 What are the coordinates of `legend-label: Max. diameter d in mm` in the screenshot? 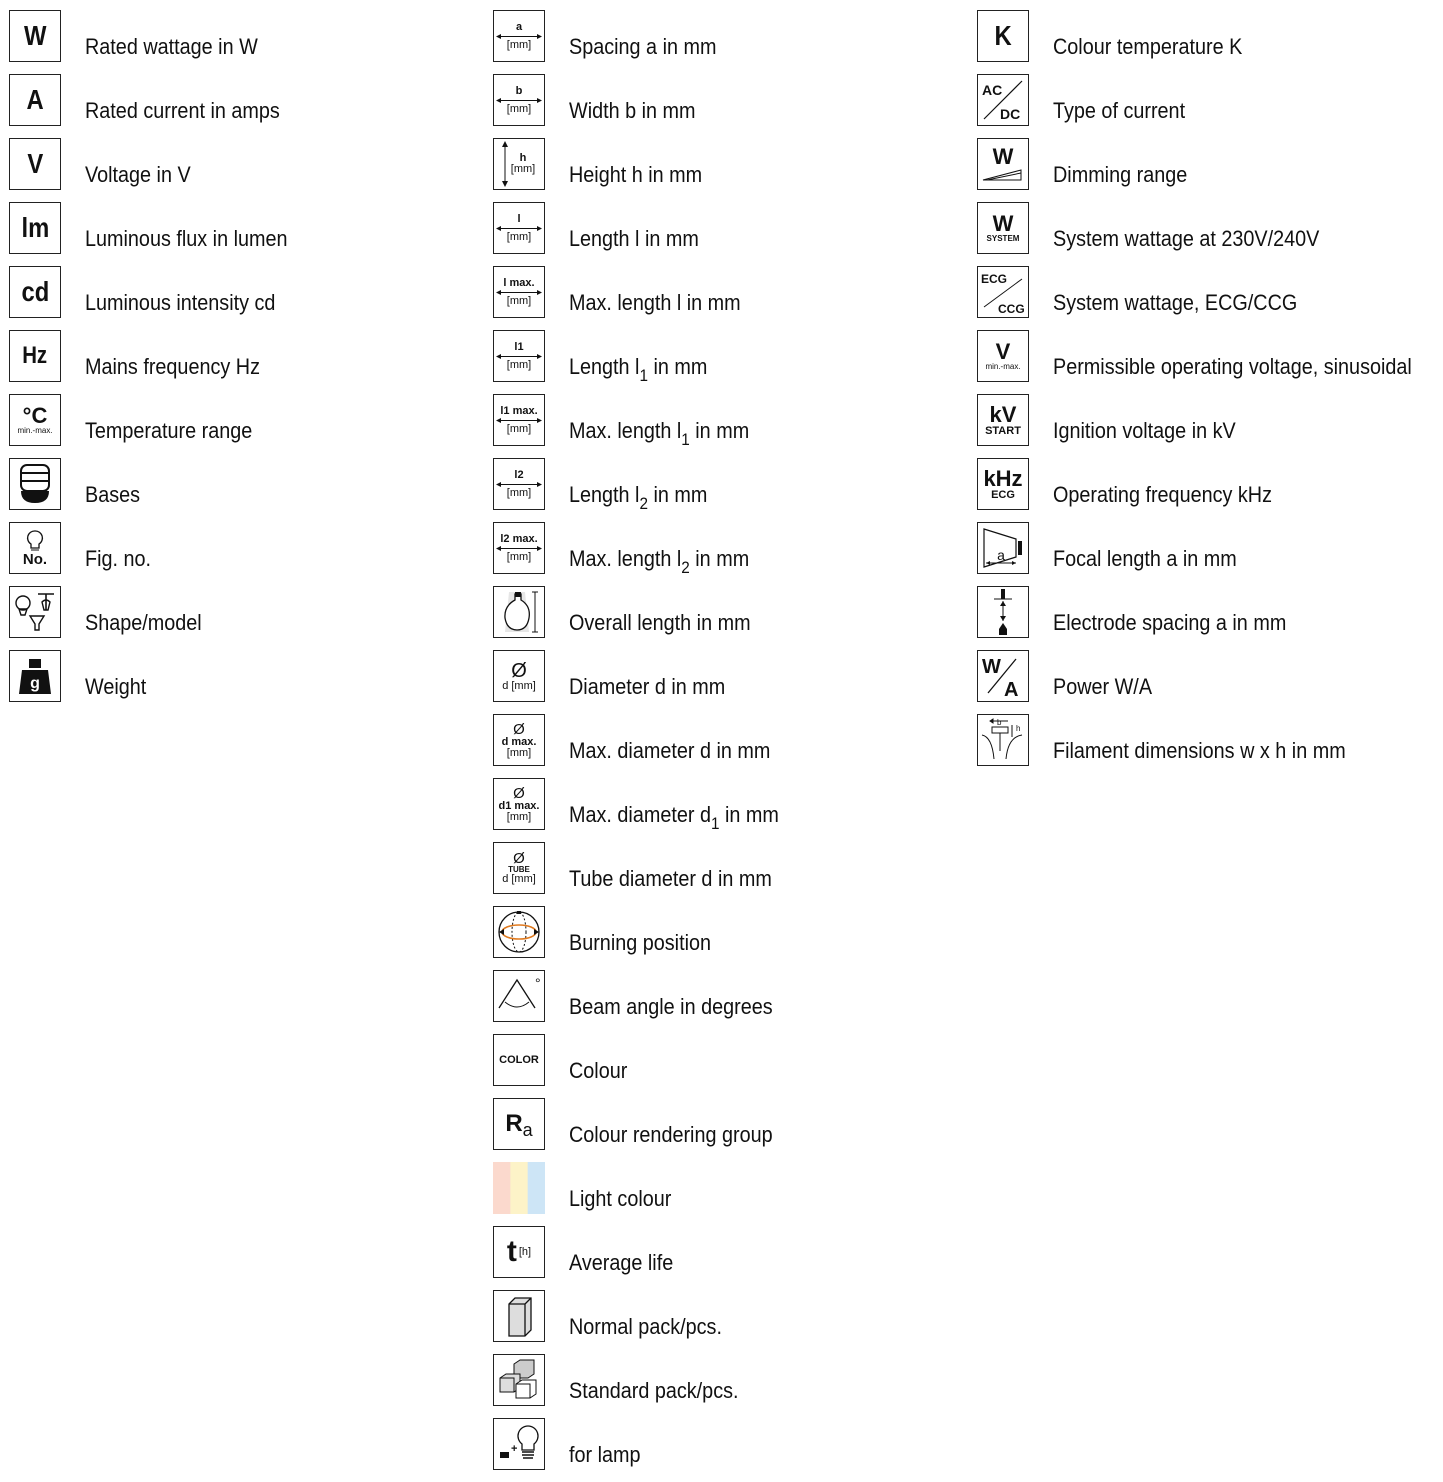 It's located at (670, 750).